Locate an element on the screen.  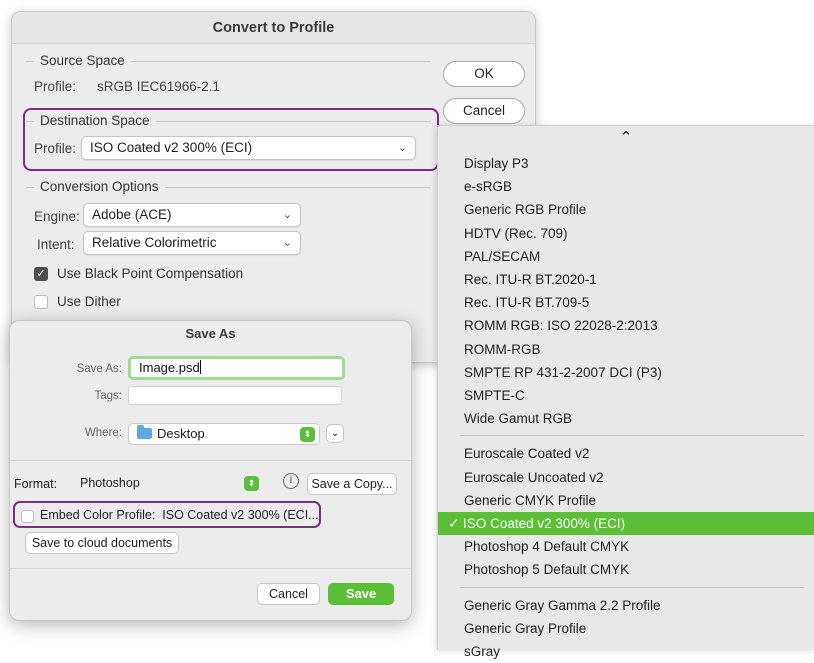
format-stepper-icon: ⬍ is located at coordinates (251, 483).